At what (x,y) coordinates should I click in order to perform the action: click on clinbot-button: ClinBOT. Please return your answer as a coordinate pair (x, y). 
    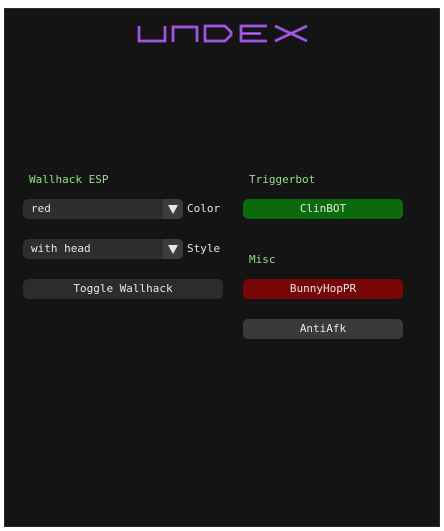
    Looking at the image, I should click on (323, 209).